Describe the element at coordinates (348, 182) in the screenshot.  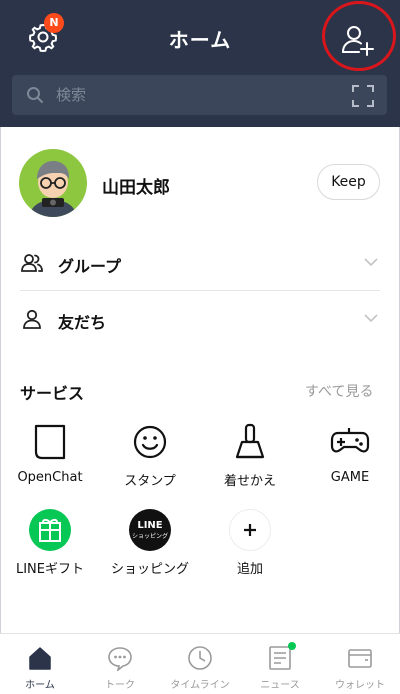
I see `keep-button: Keep` at that location.